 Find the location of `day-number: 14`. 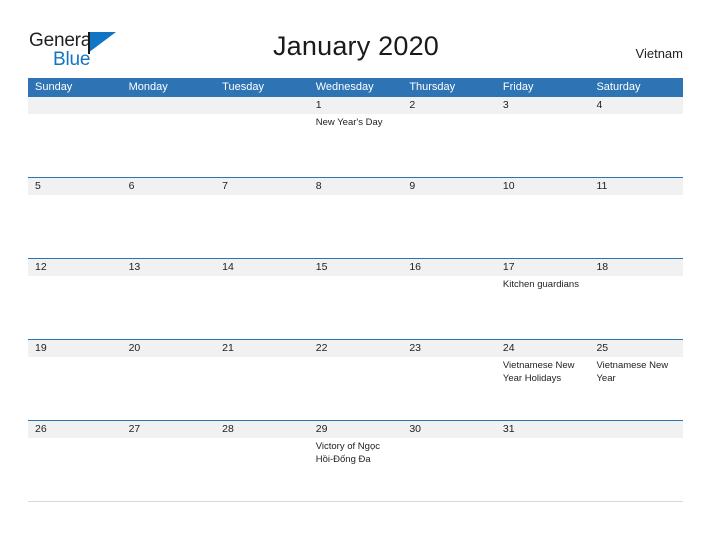

day-number: 14 is located at coordinates (262, 267).